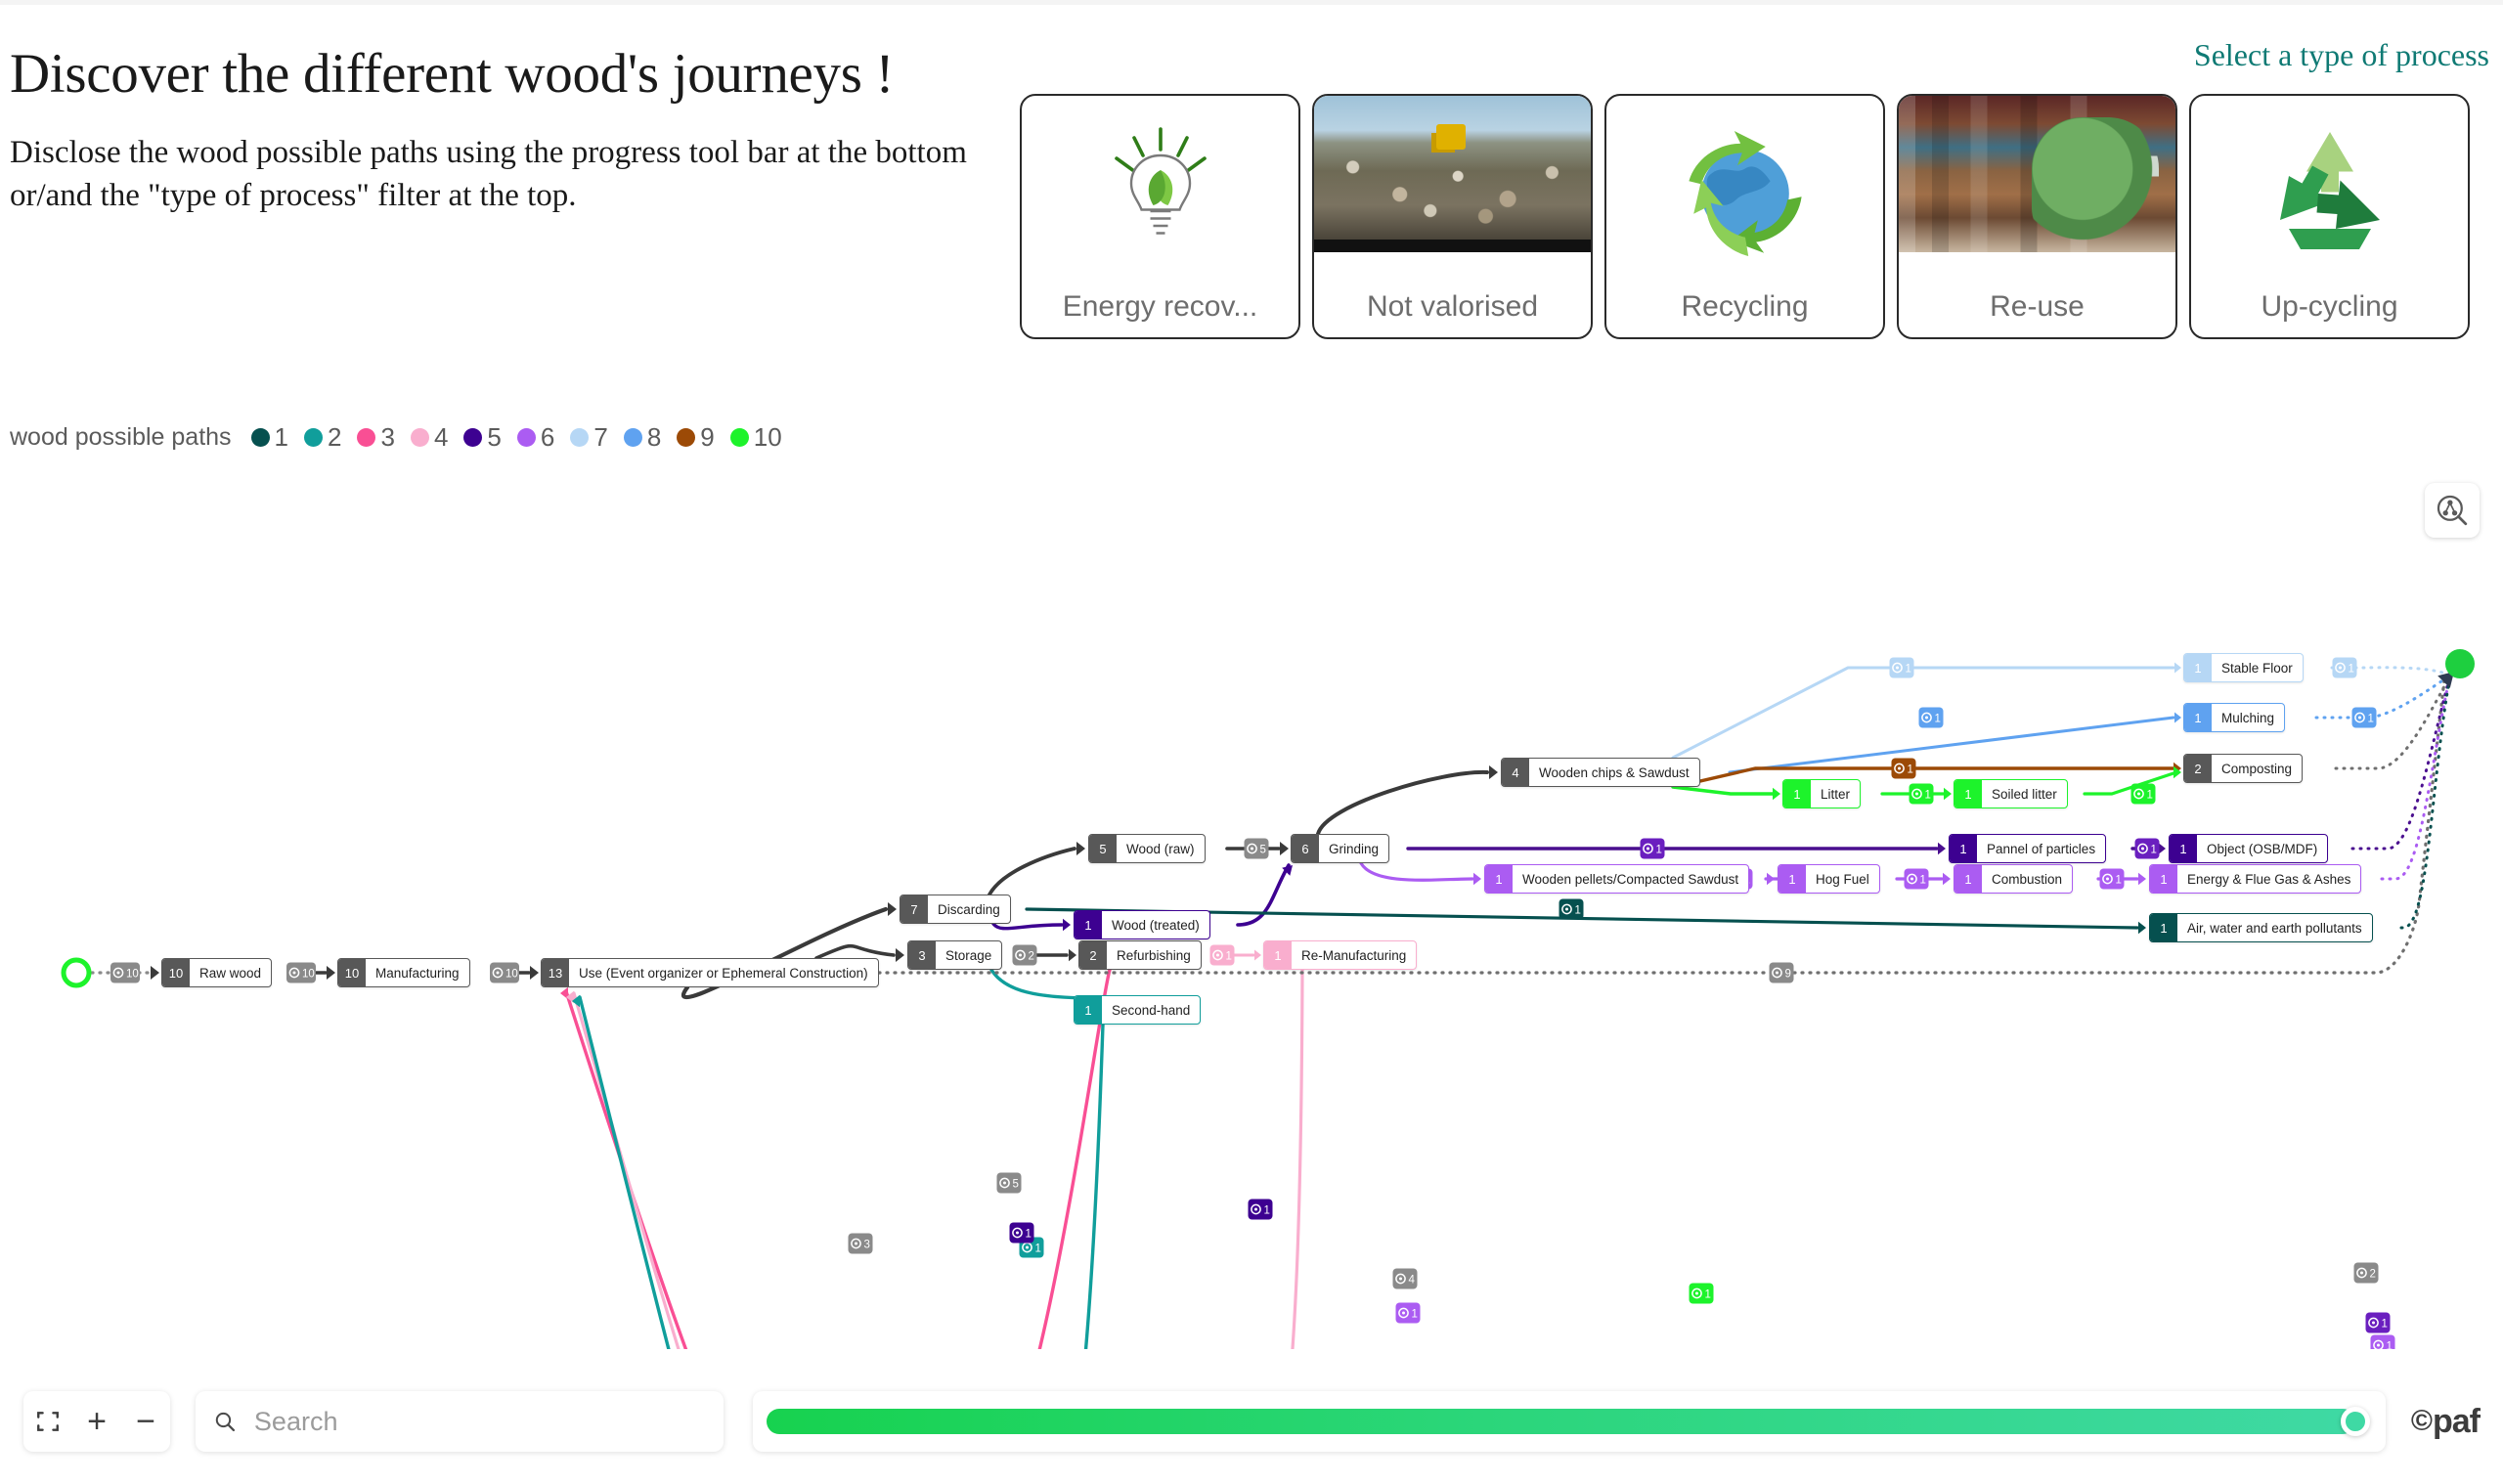 This screenshot has width=2503, height=1484. What do you see at coordinates (478, 1421) in the screenshot?
I see `search-input` at bounding box center [478, 1421].